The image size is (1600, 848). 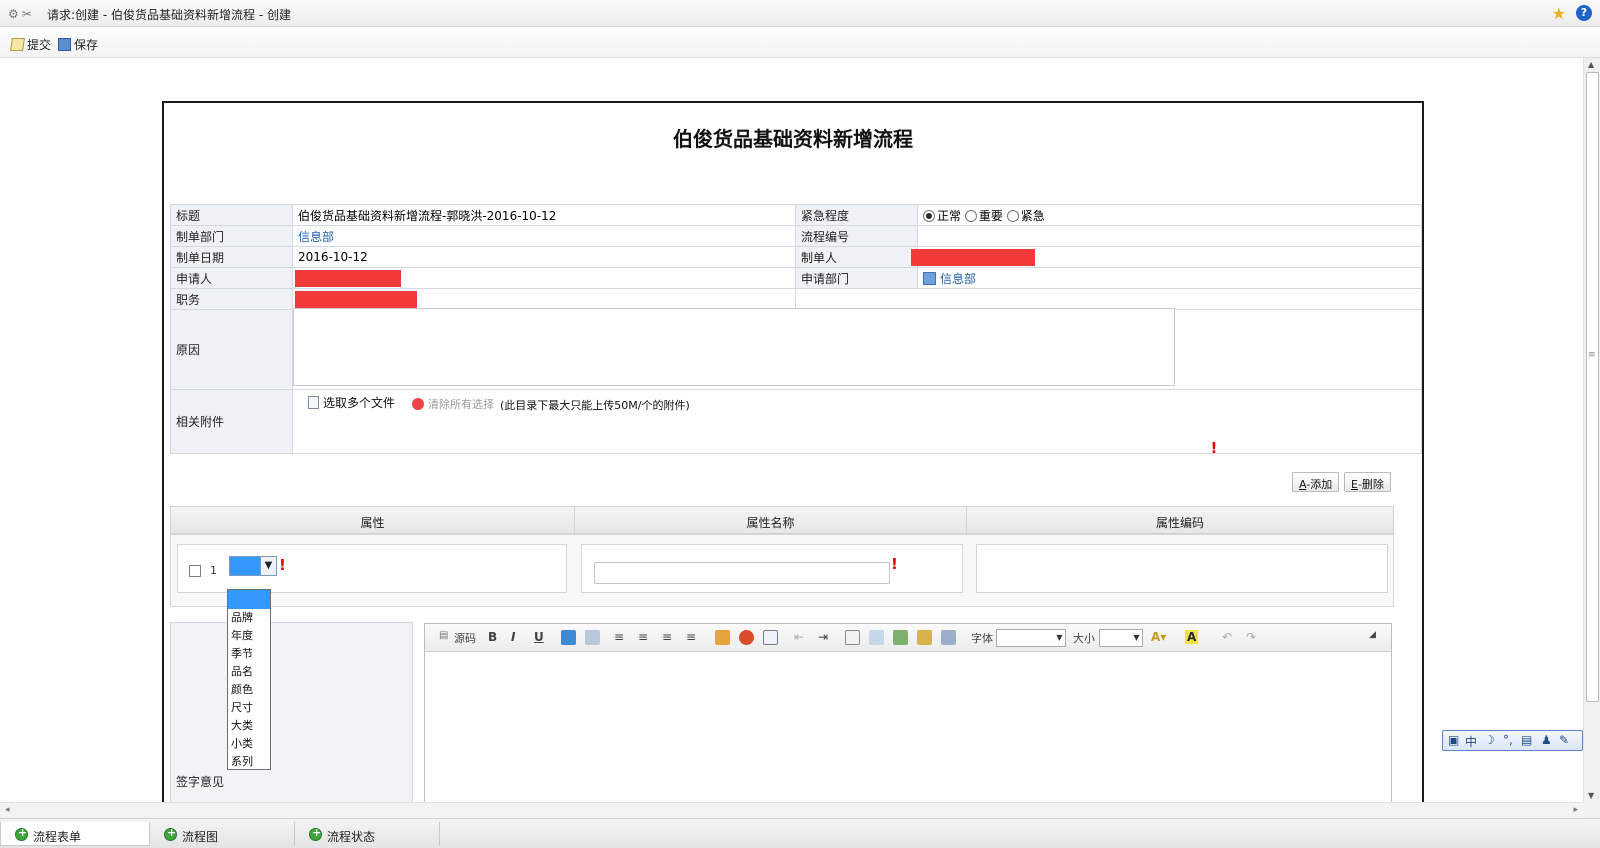 I want to click on attribute-code-cell, so click(x=1182, y=568).